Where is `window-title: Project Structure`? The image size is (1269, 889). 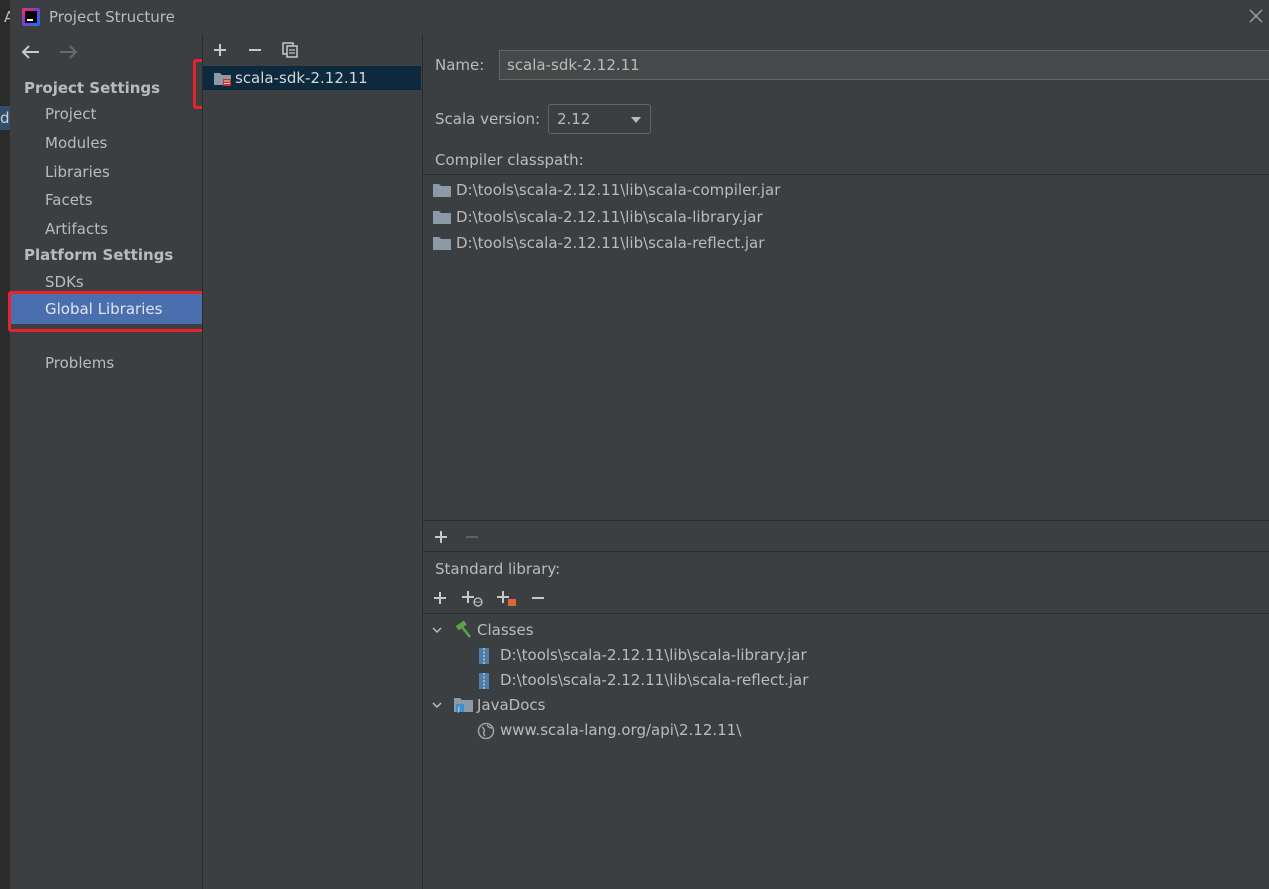 window-title: Project Structure is located at coordinates (112, 17).